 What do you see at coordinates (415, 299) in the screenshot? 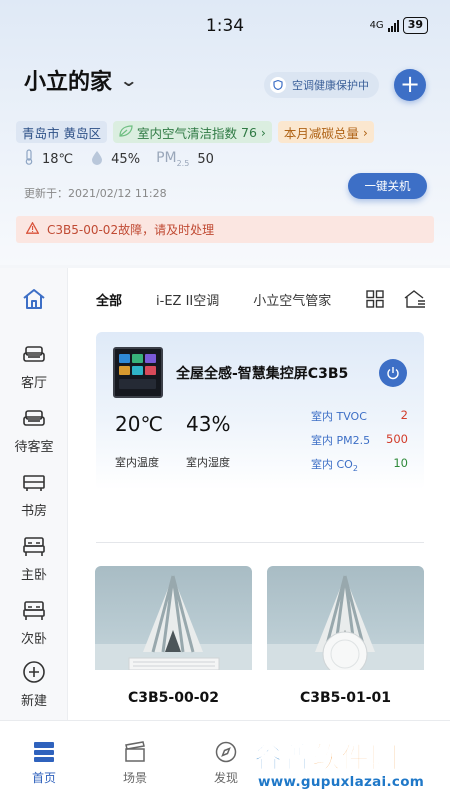
I see `home-manage-icon` at bounding box center [415, 299].